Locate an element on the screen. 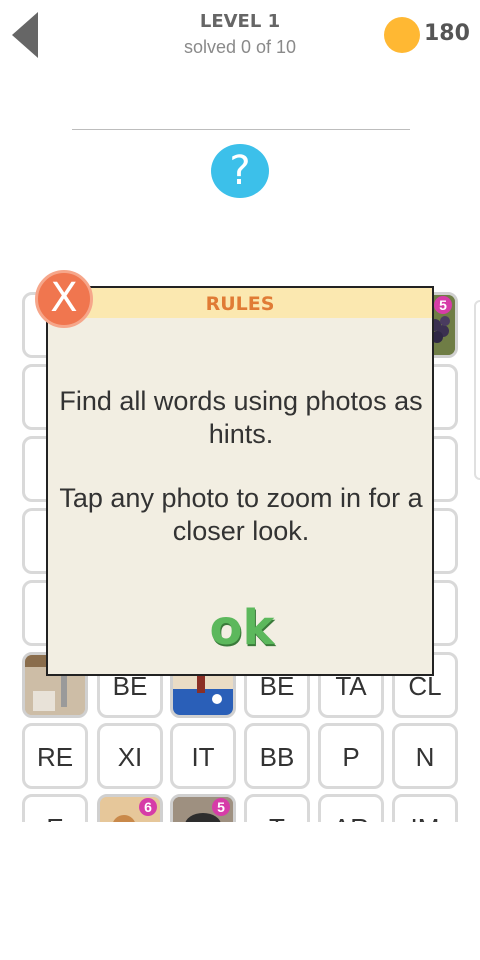 The height and width of the screenshot is (960, 480). hint-button: ? is located at coordinates (240, 171).